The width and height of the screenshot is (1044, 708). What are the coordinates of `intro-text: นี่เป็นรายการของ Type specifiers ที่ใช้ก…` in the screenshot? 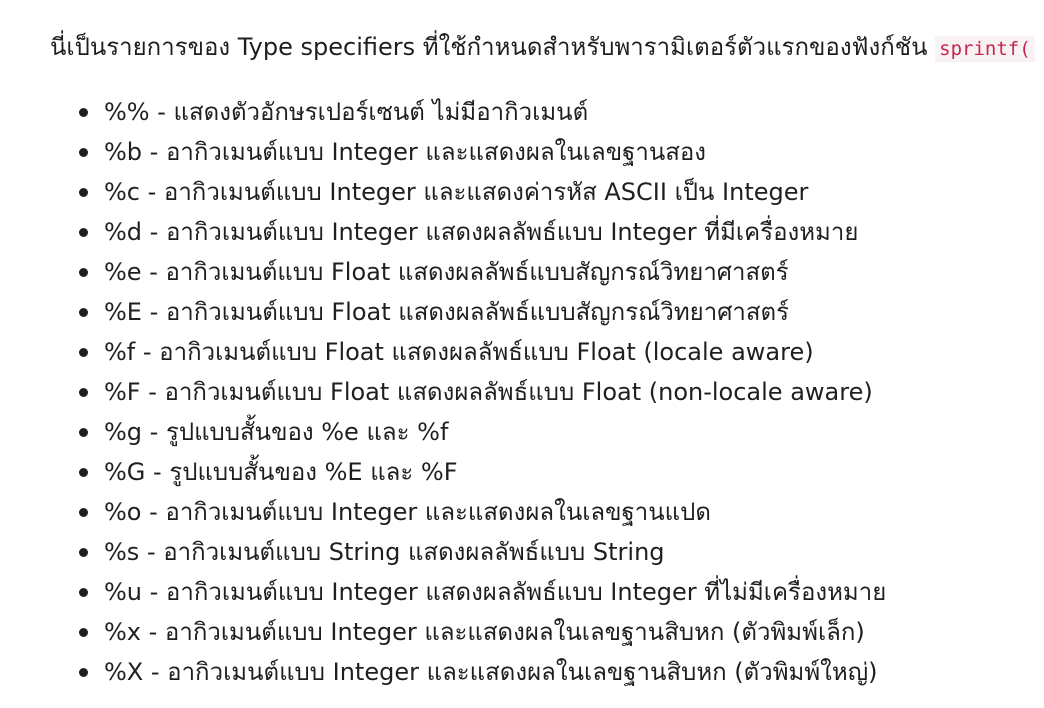 It's located at (489, 47).